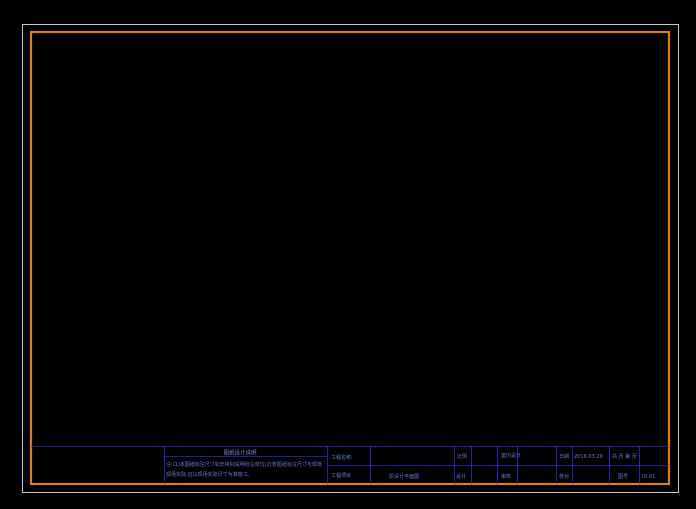 Image resolution: width=696 pixels, height=509 pixels. I want to click on drawing-name: 原设计平面图, so click(404, 476).